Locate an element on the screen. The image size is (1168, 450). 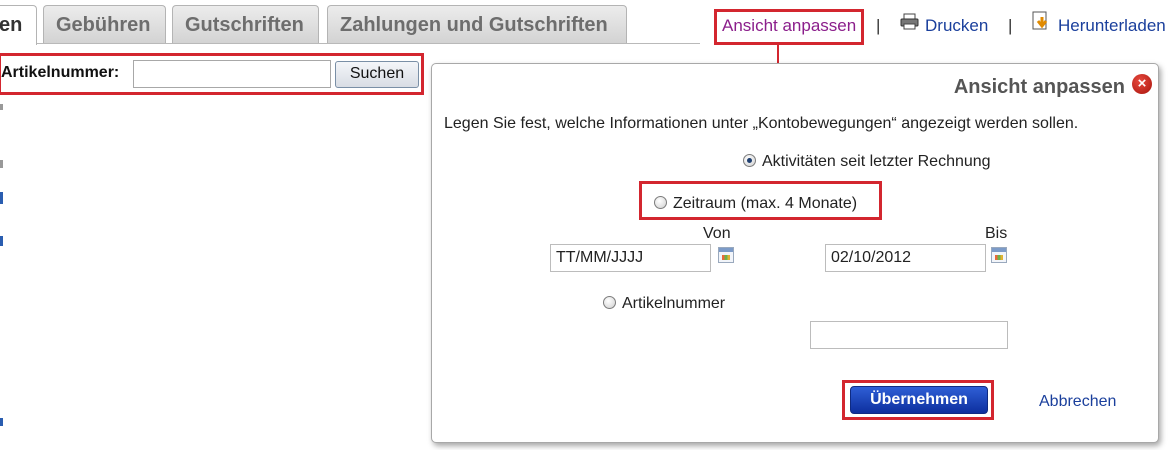
download-link: Herunterladen is located at coordinates (1112, 26).